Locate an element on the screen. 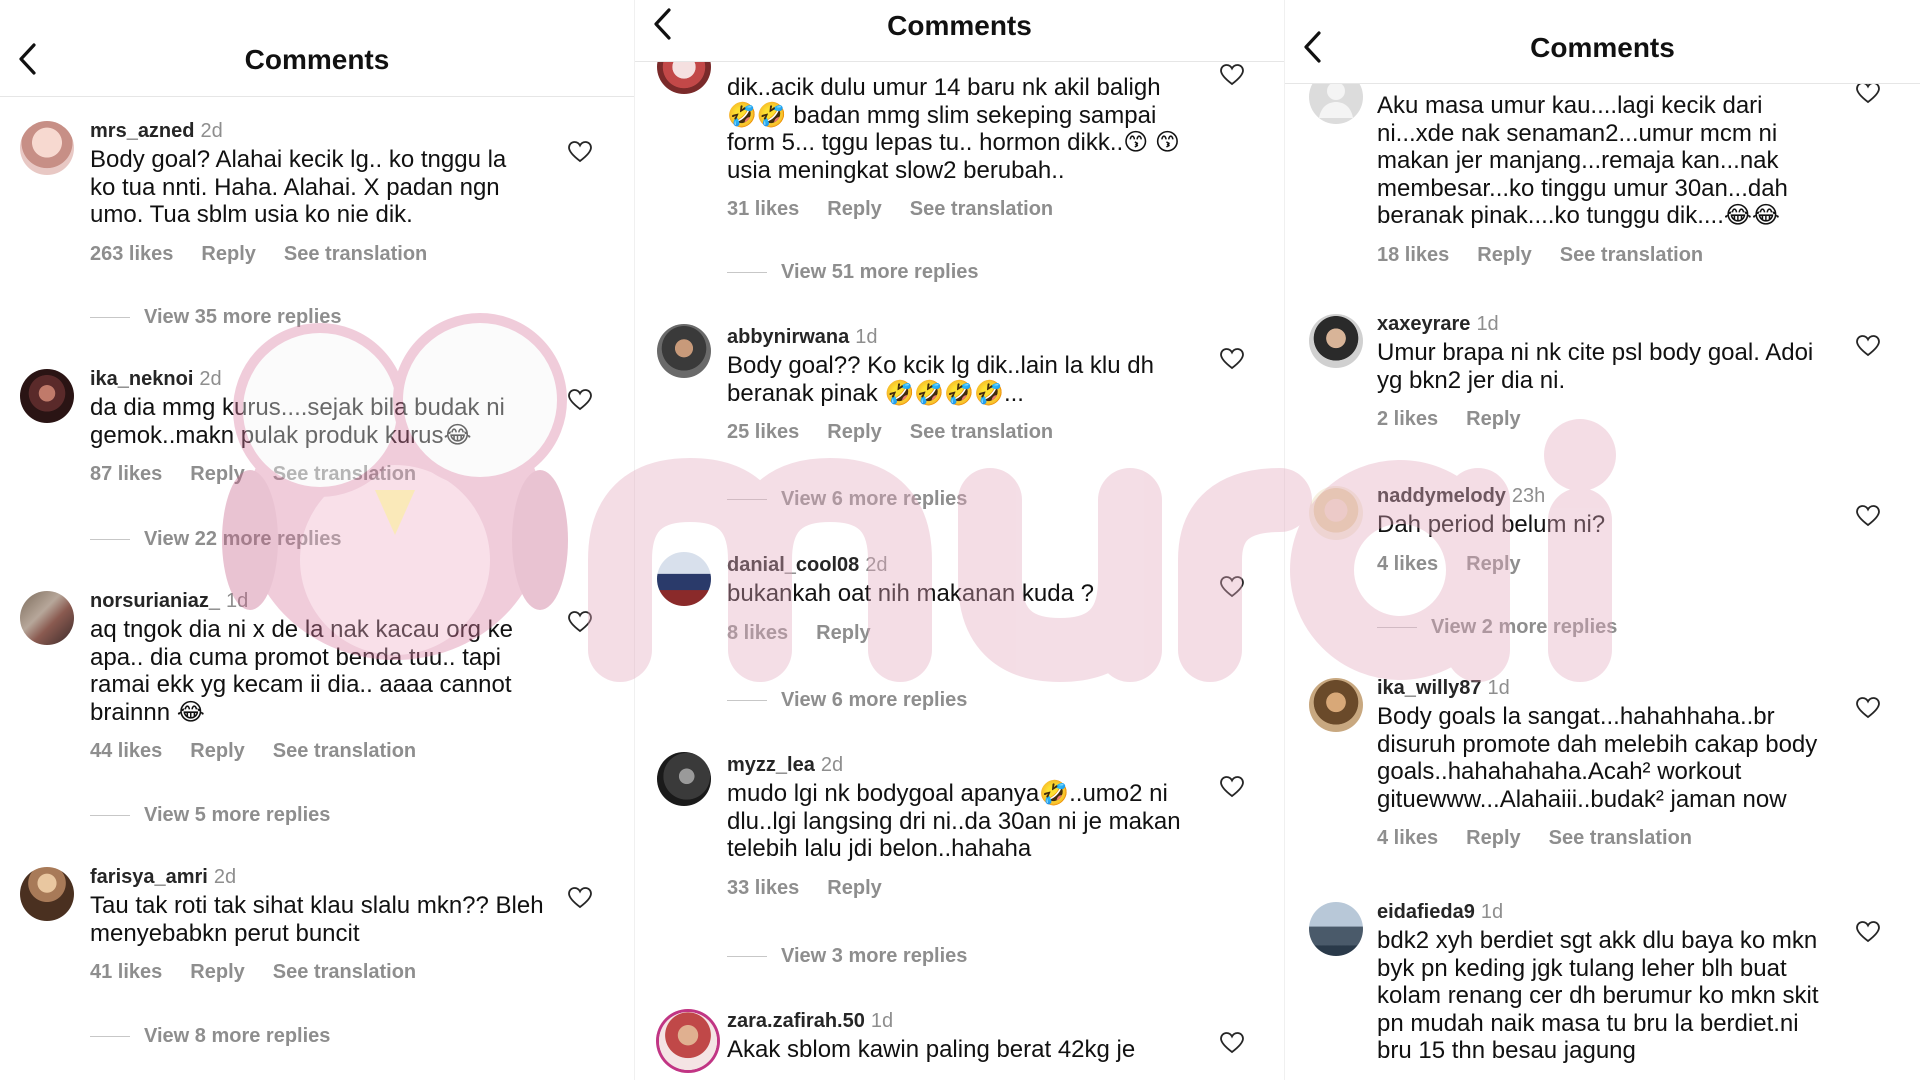 Image resolution: width=1920 pixels, height=1080 pixels. comment-text: Akak sblom kawin paling berat 42kg je is located at coordinates (931, 1049).